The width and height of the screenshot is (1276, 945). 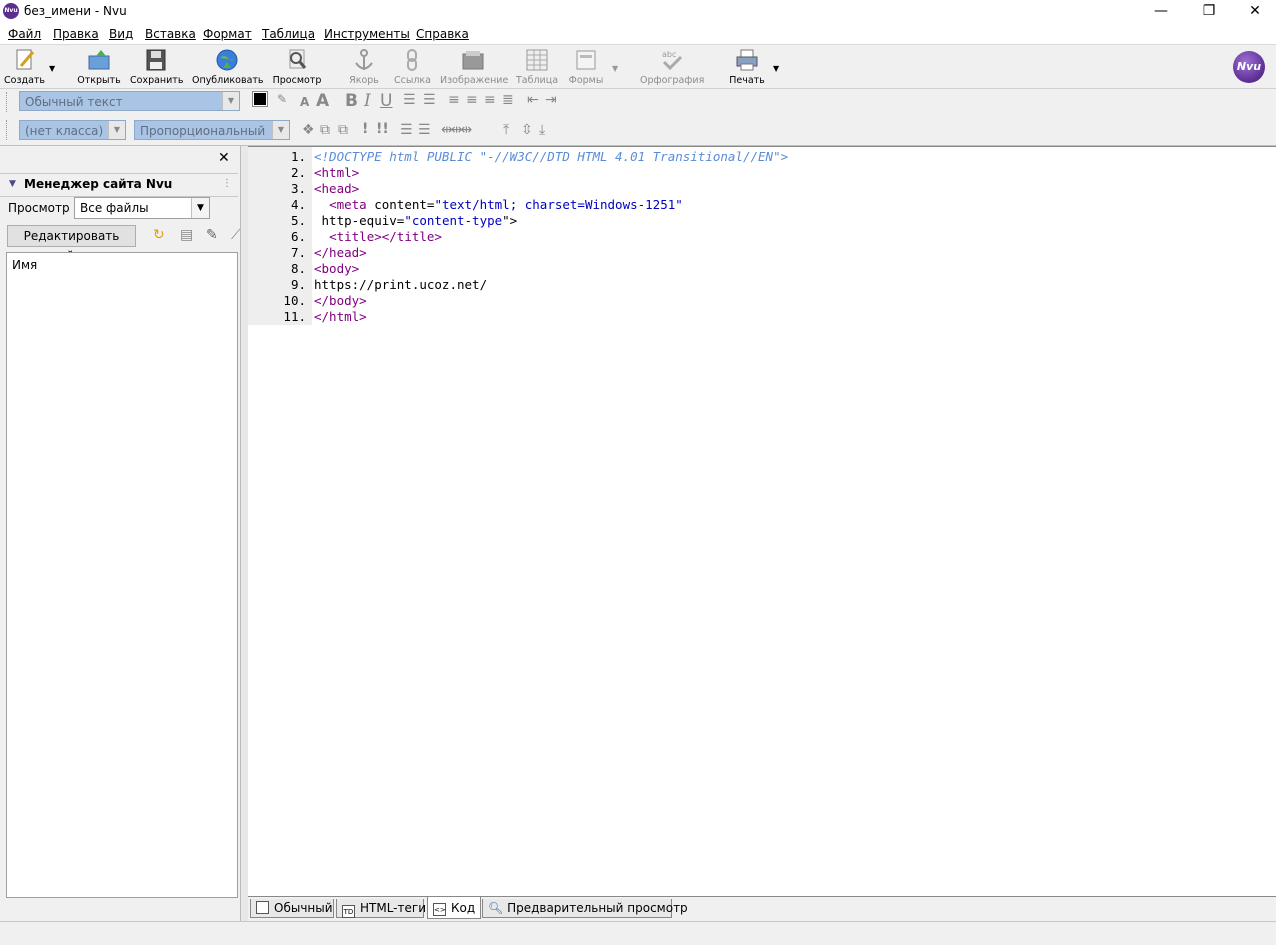 What do you see at coordinates (307, 317) in the screenshot?
I see `code-line: 11. </html>` at bounding box center [307, 317].